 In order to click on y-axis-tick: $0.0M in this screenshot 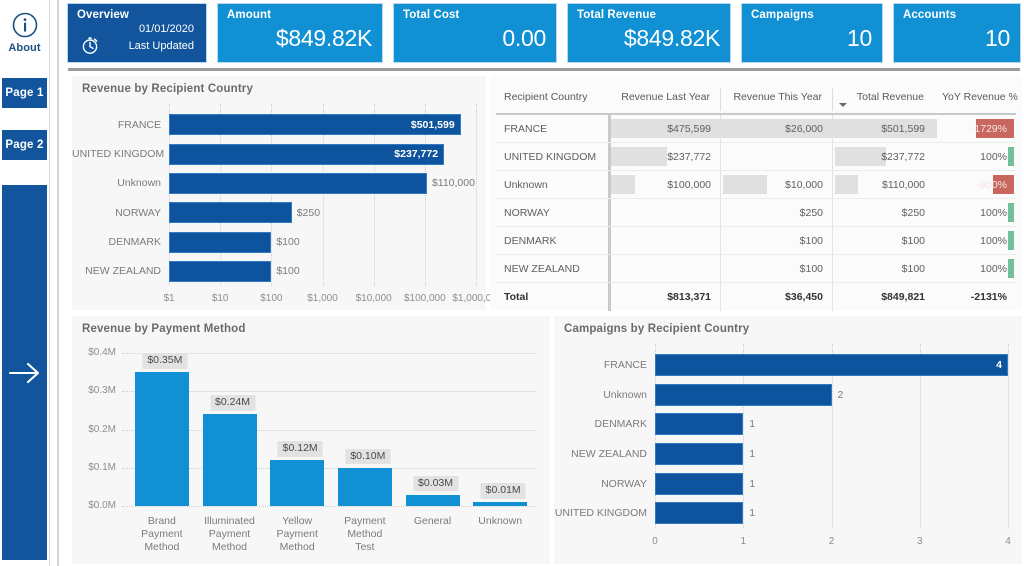, I will do `click(102, 505)`.